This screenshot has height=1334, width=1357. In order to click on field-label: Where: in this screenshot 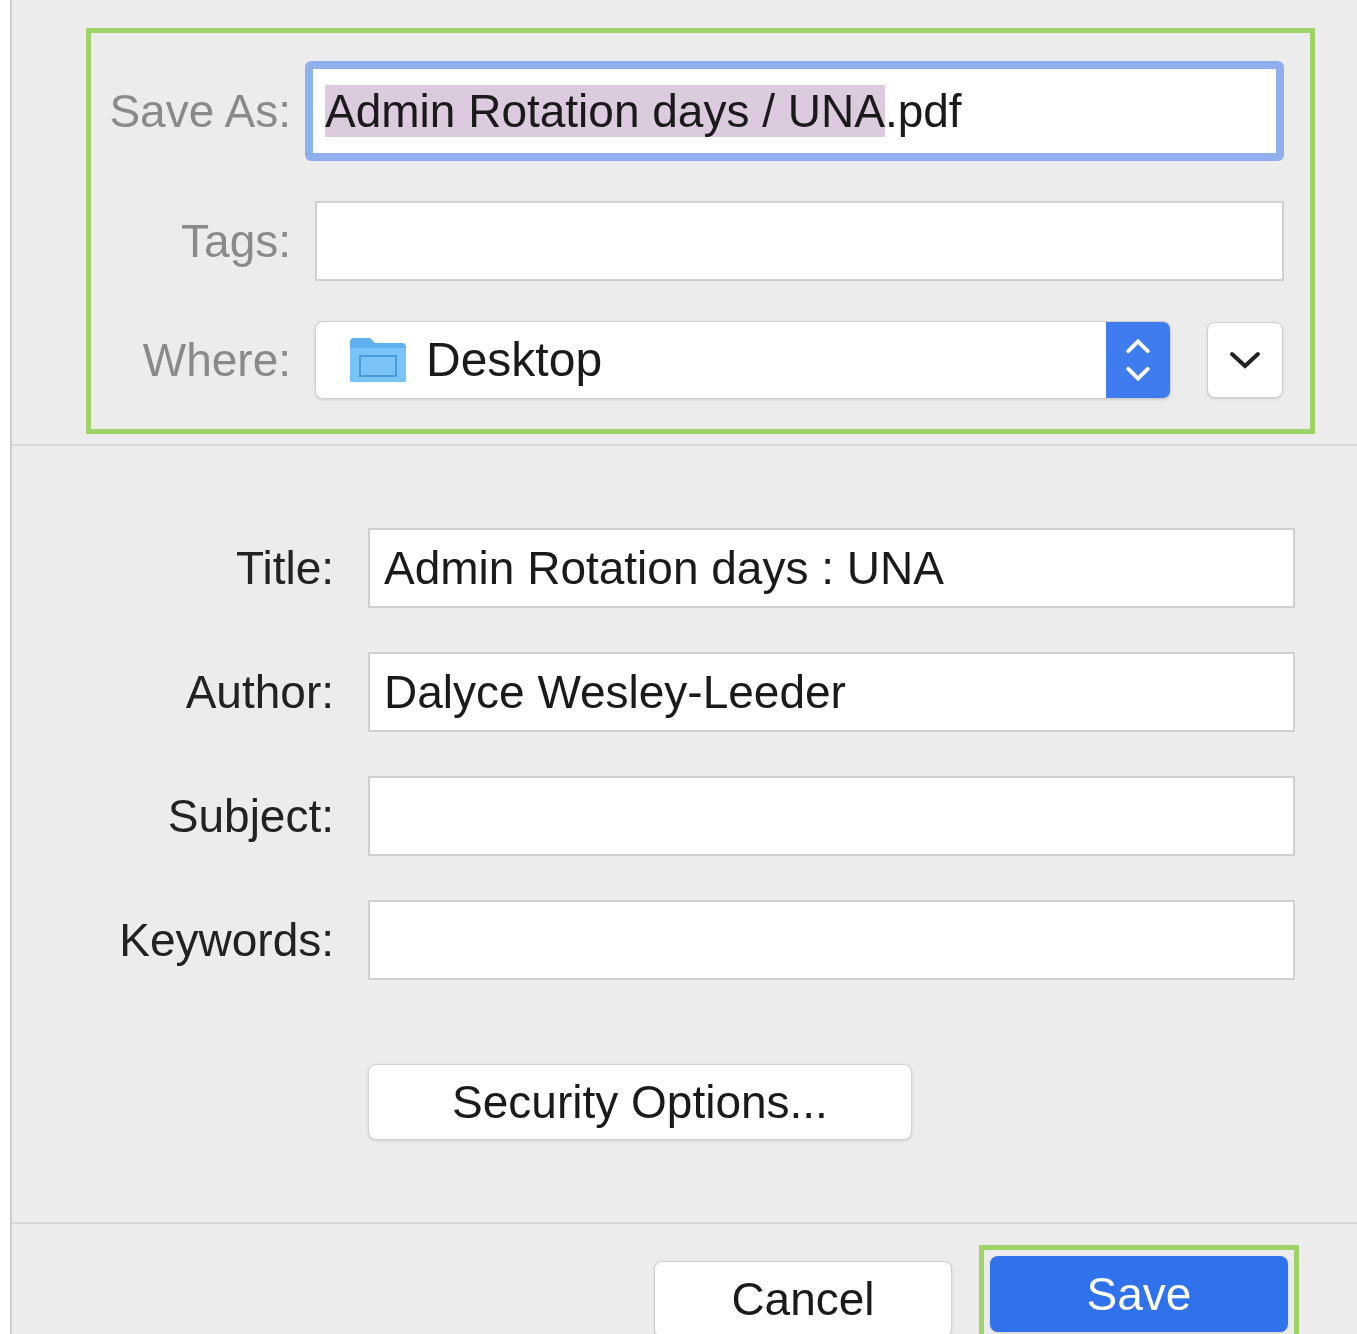, I will do `click(216, 360)`.